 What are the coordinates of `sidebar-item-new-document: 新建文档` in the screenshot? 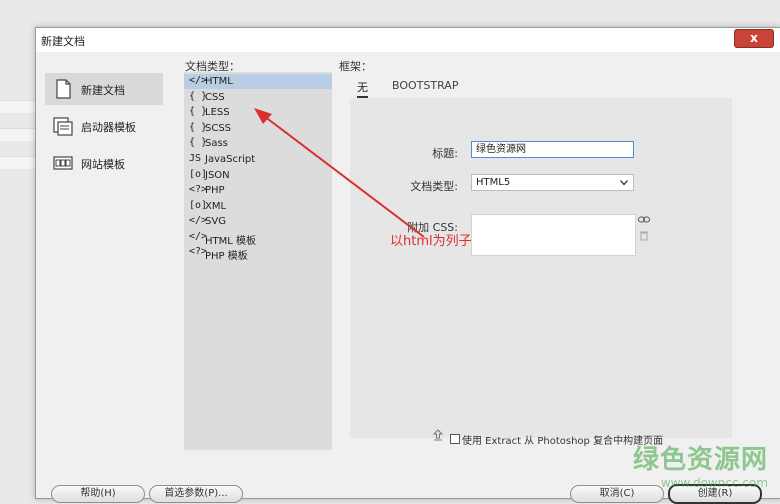 It's located at (104, 89).